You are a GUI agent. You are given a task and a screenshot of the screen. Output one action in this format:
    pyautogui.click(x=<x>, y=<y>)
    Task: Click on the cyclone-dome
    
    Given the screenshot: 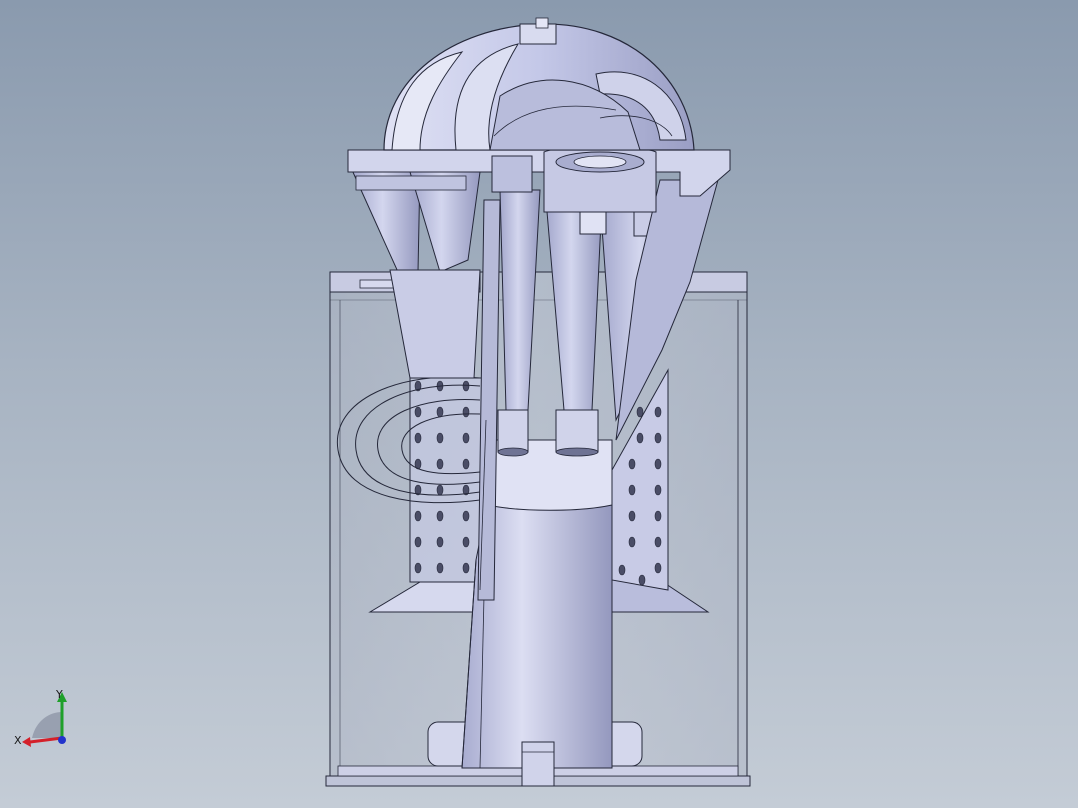 What is the action you would take?
    pyautogui.click(x=539, y=84)
    